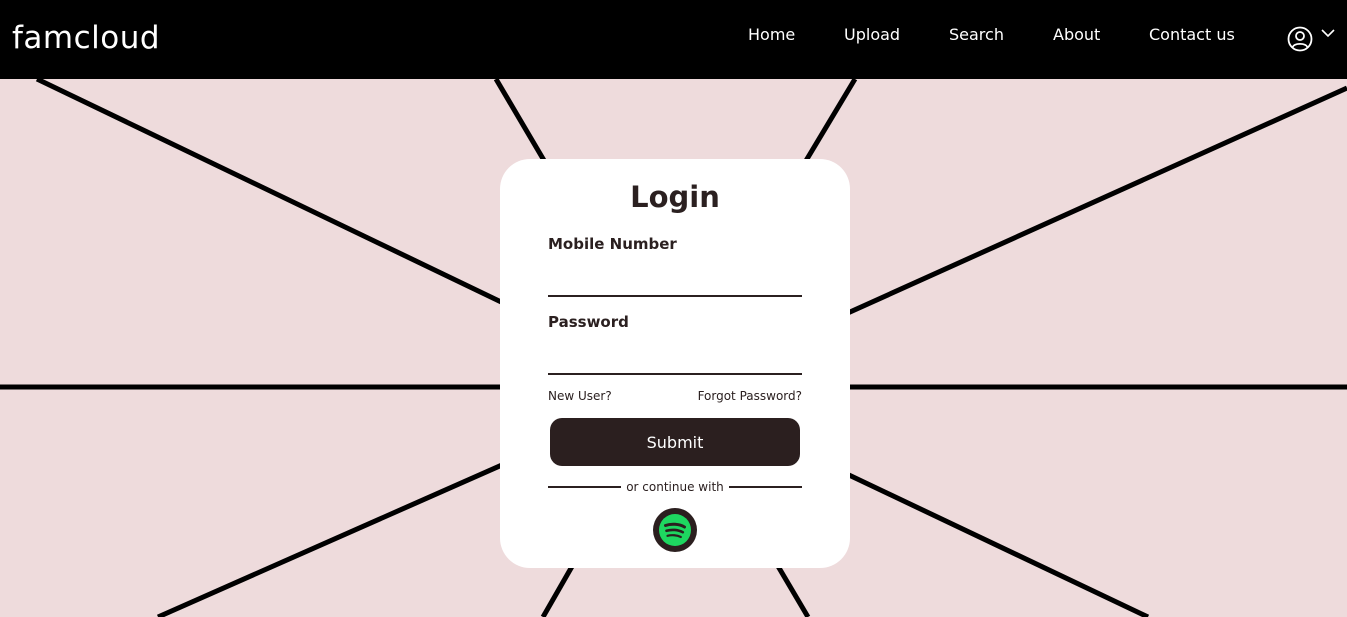  Describe the element at coordinates (976, 35) in the screenshot. I see `nav-link-search: Search` at that location.